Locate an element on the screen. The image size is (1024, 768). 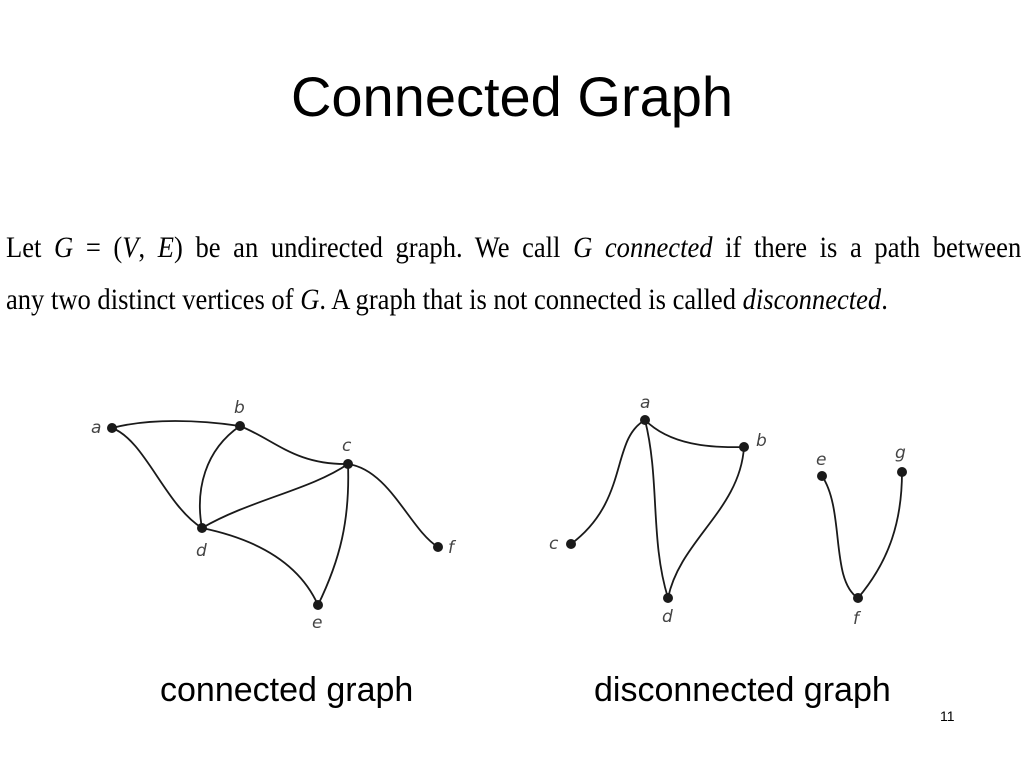
vertex-label-g: g is located at coordinates (900, 453).